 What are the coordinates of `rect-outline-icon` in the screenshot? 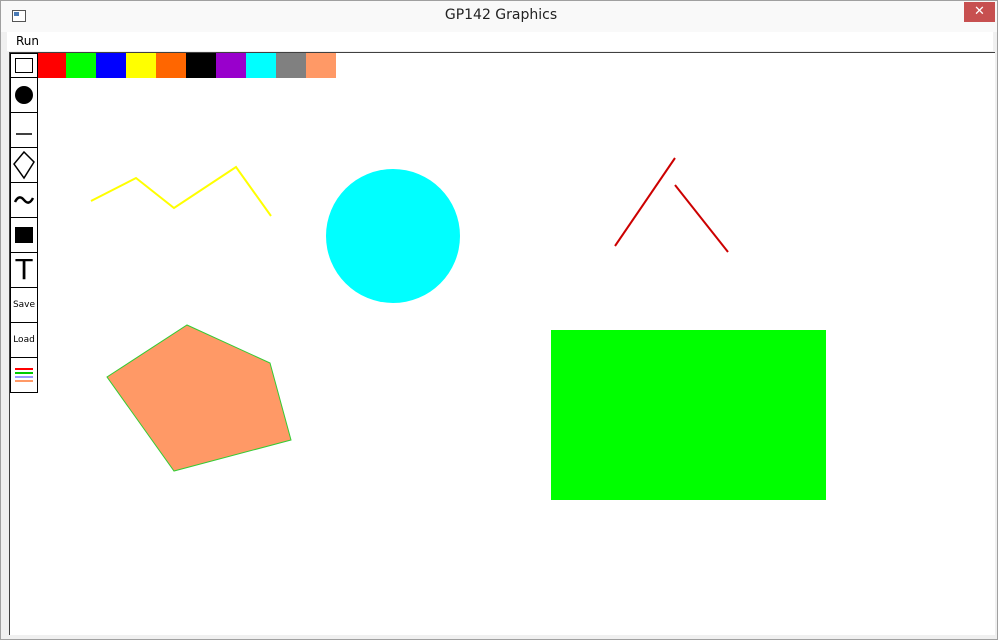 It's located at (24, 65).